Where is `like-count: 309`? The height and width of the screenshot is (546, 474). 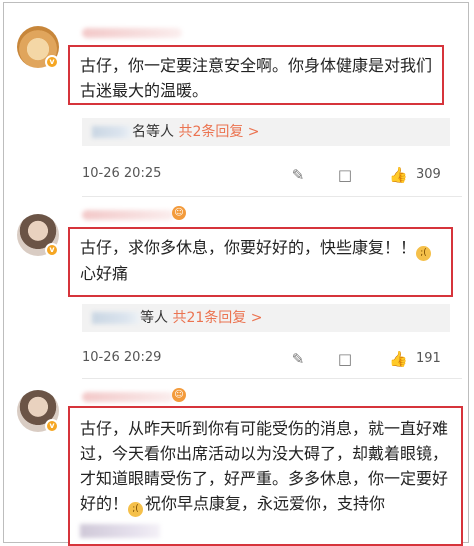 like-count: 309 is located at coordinates (428, 174).